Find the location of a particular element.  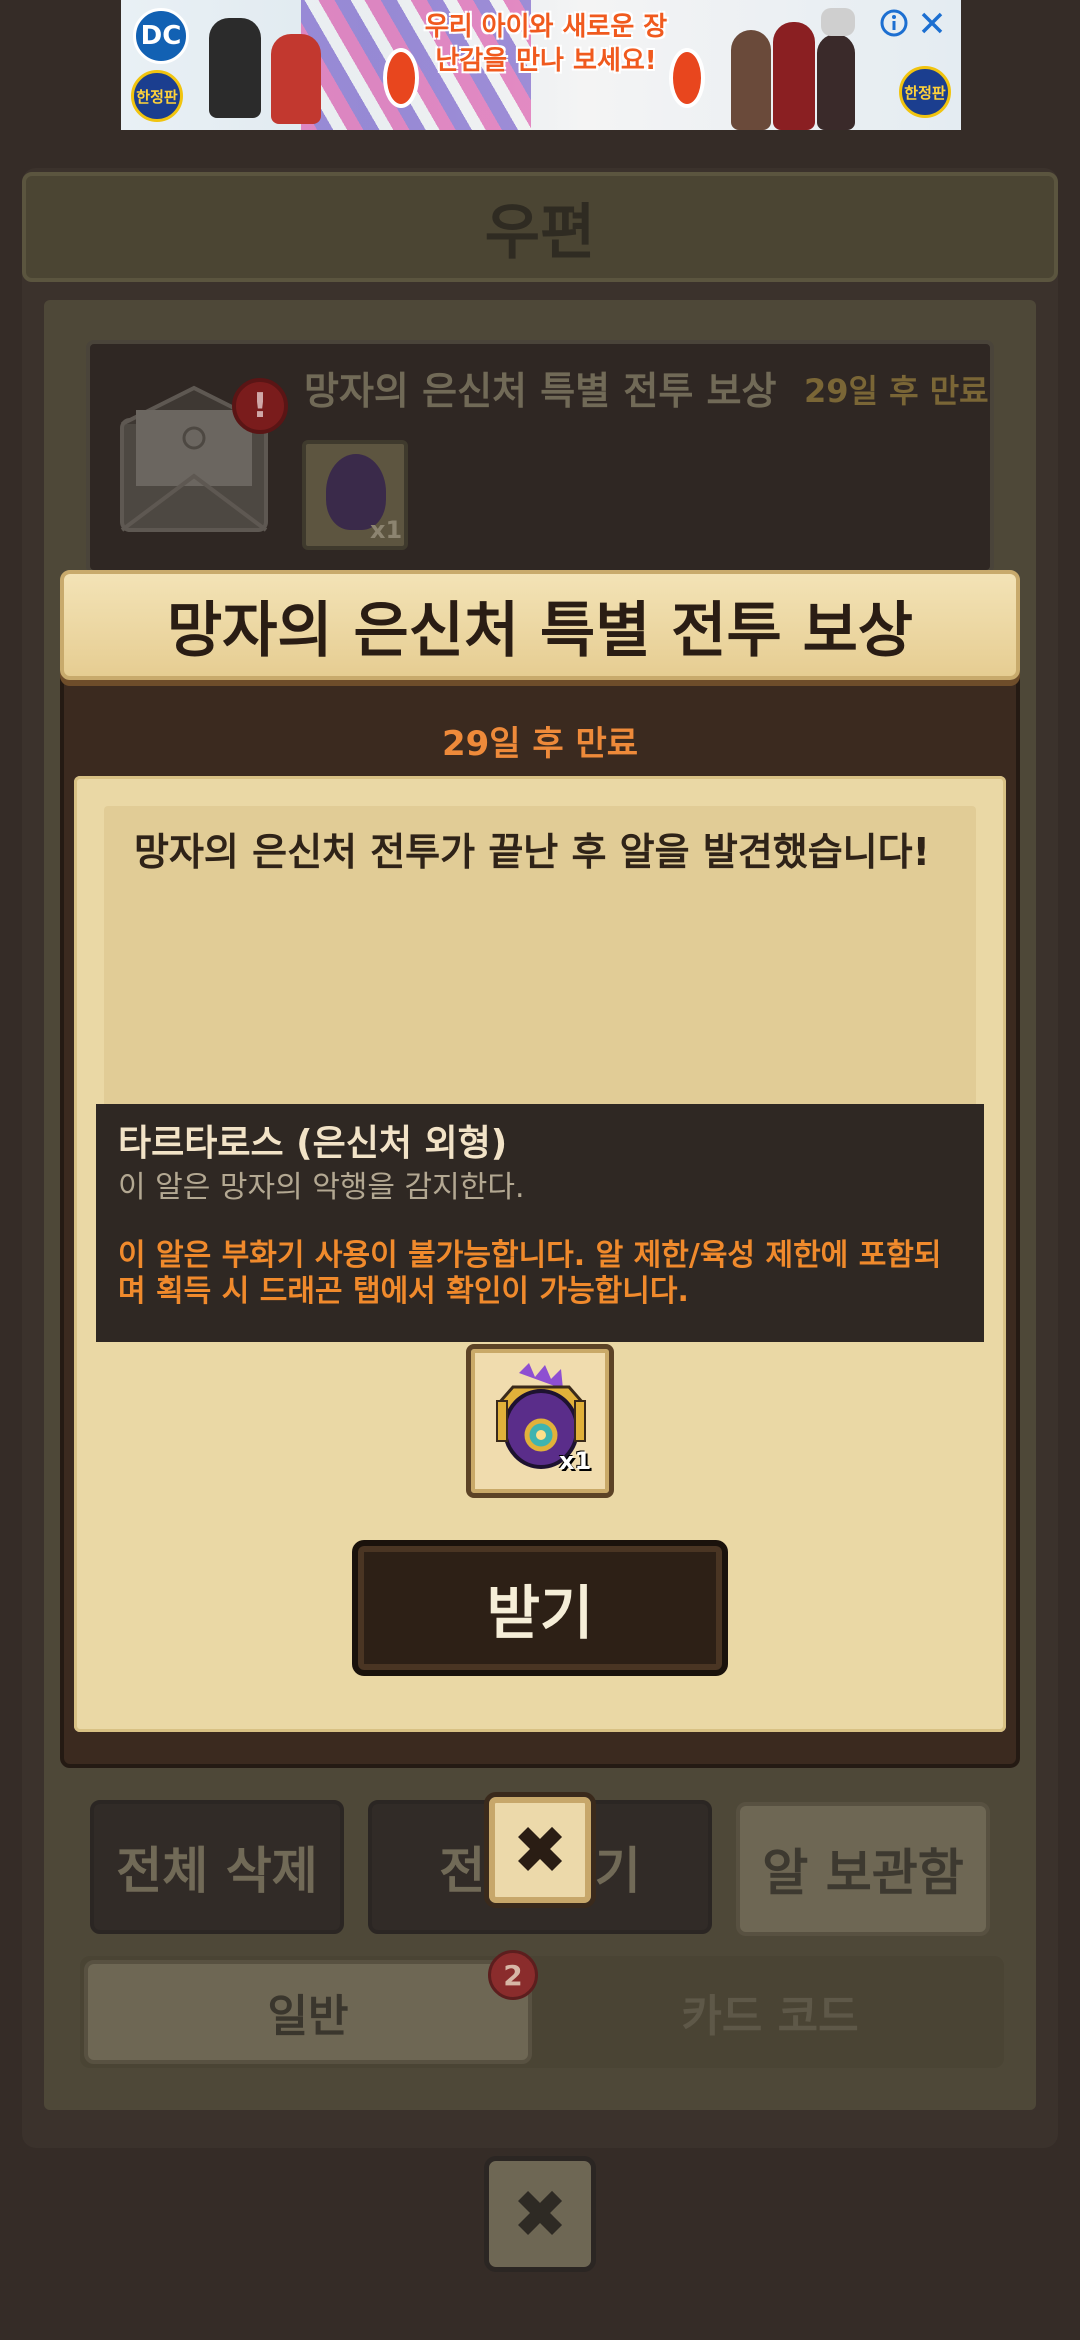

kinder-egg-icon-right is located at coordinates (687, 78).